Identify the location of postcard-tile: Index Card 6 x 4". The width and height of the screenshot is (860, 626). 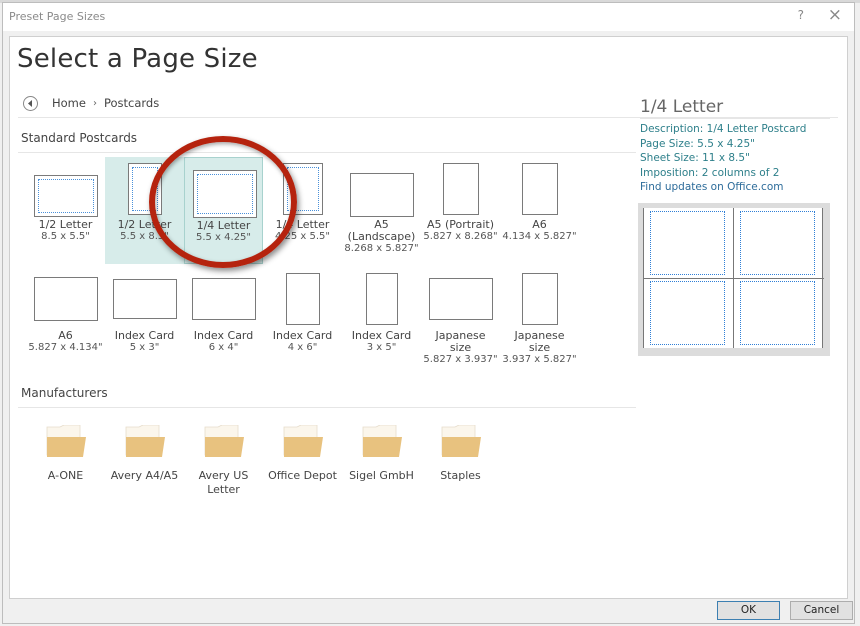
(223, 311).